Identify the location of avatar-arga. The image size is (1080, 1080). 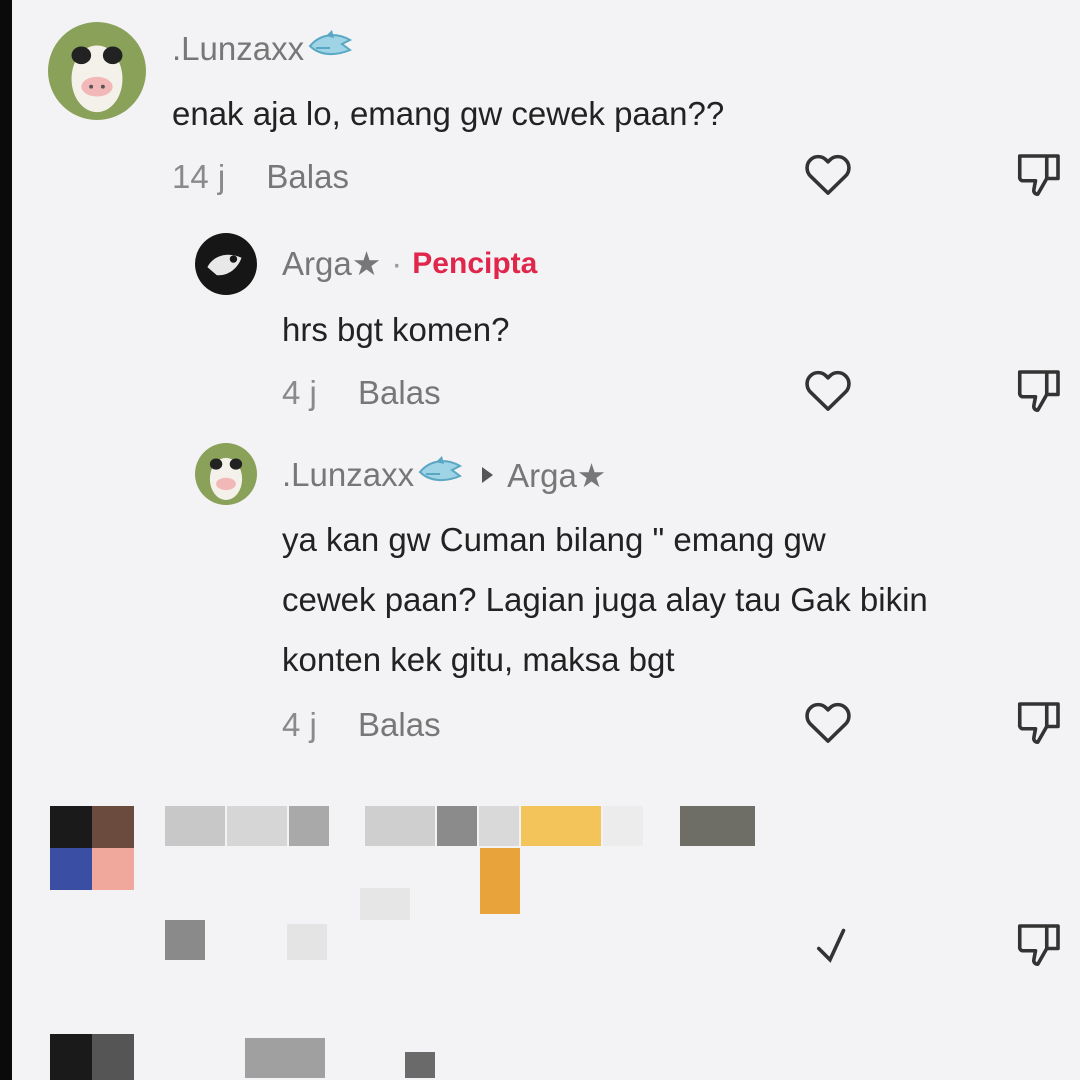
(226, 264).